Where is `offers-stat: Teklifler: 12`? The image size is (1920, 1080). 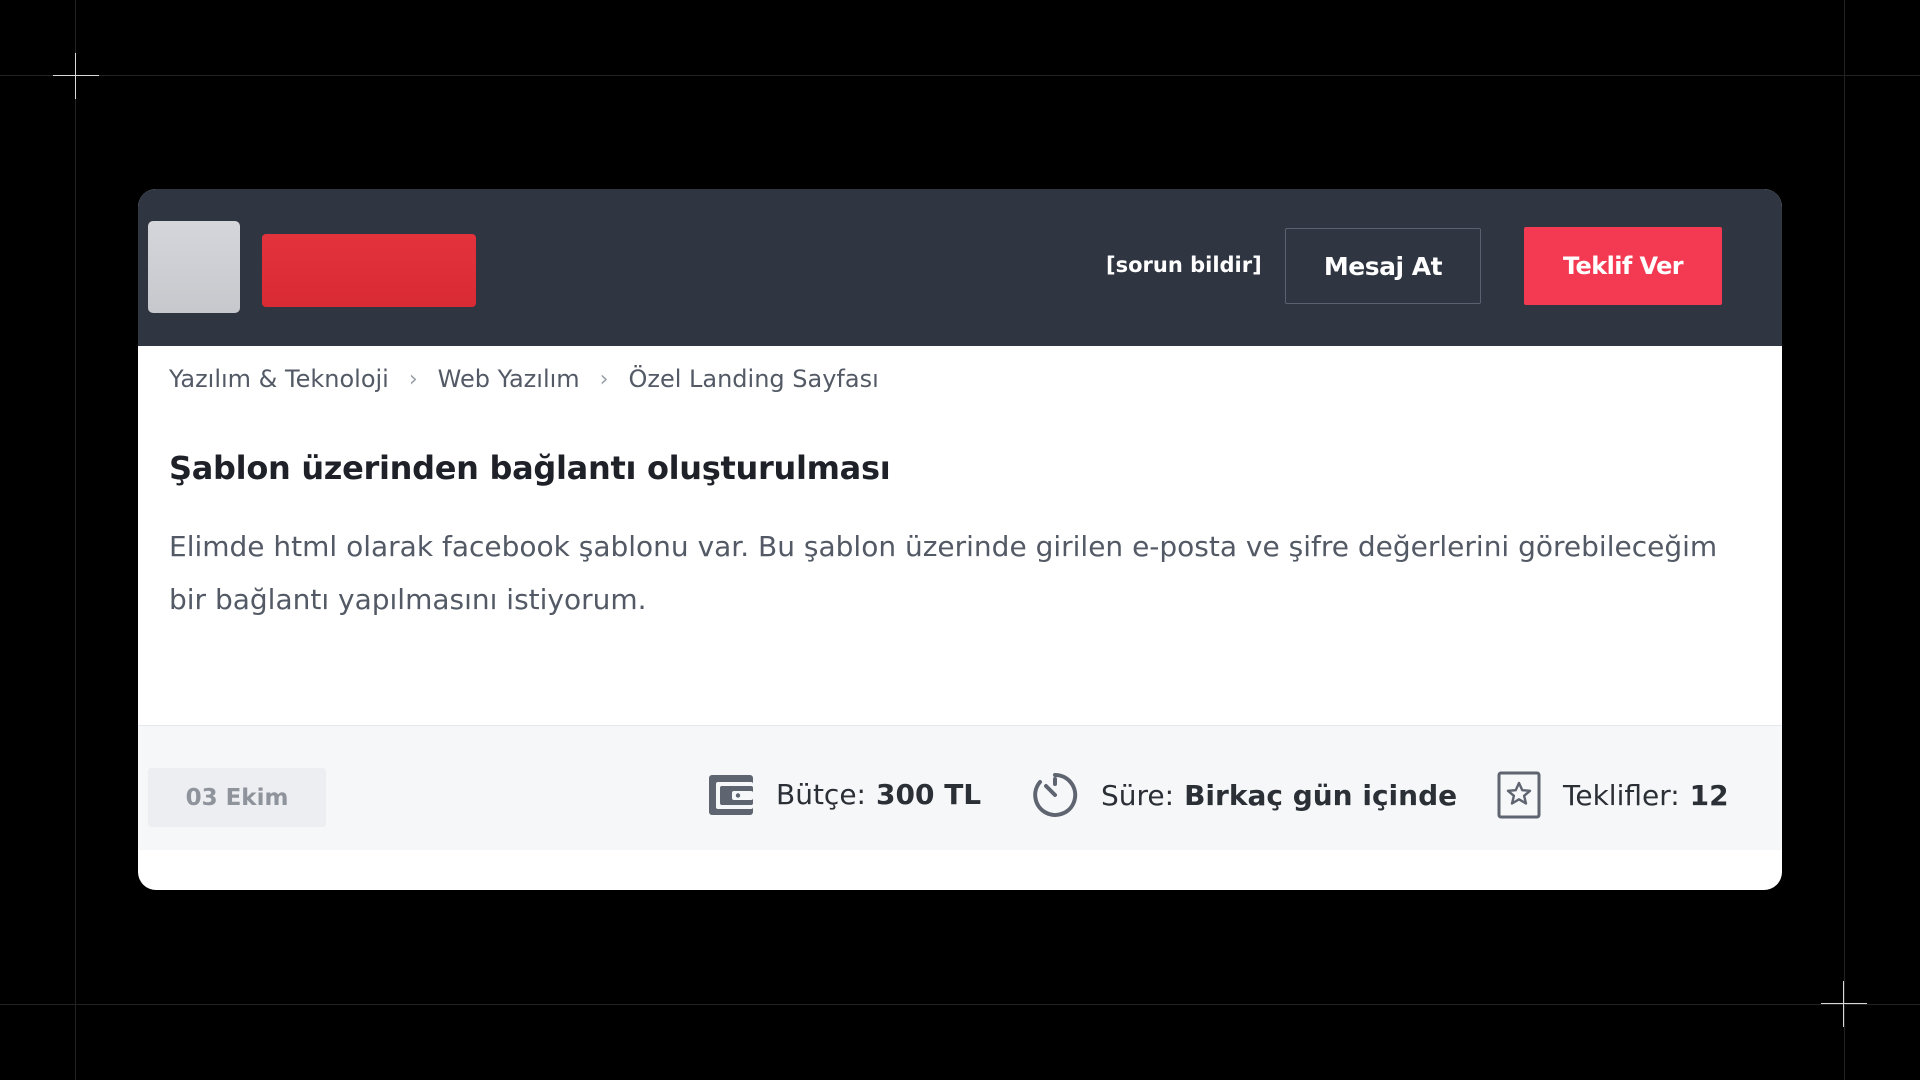
offers-stat: Teklifler: 12 is located at coordinates (1613, 795).